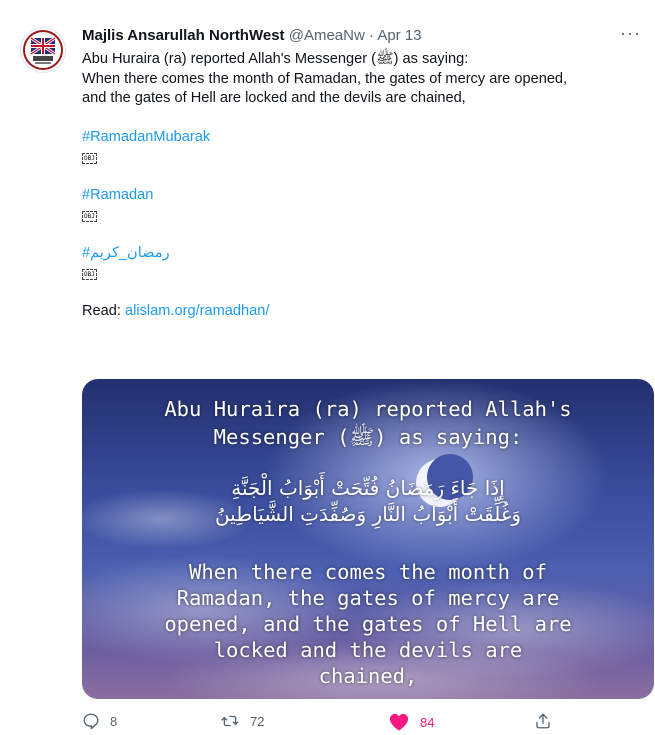 The image size is (655, 735). I want to click on hashtag-link: #رمضان_كريم, so click(364, 254).